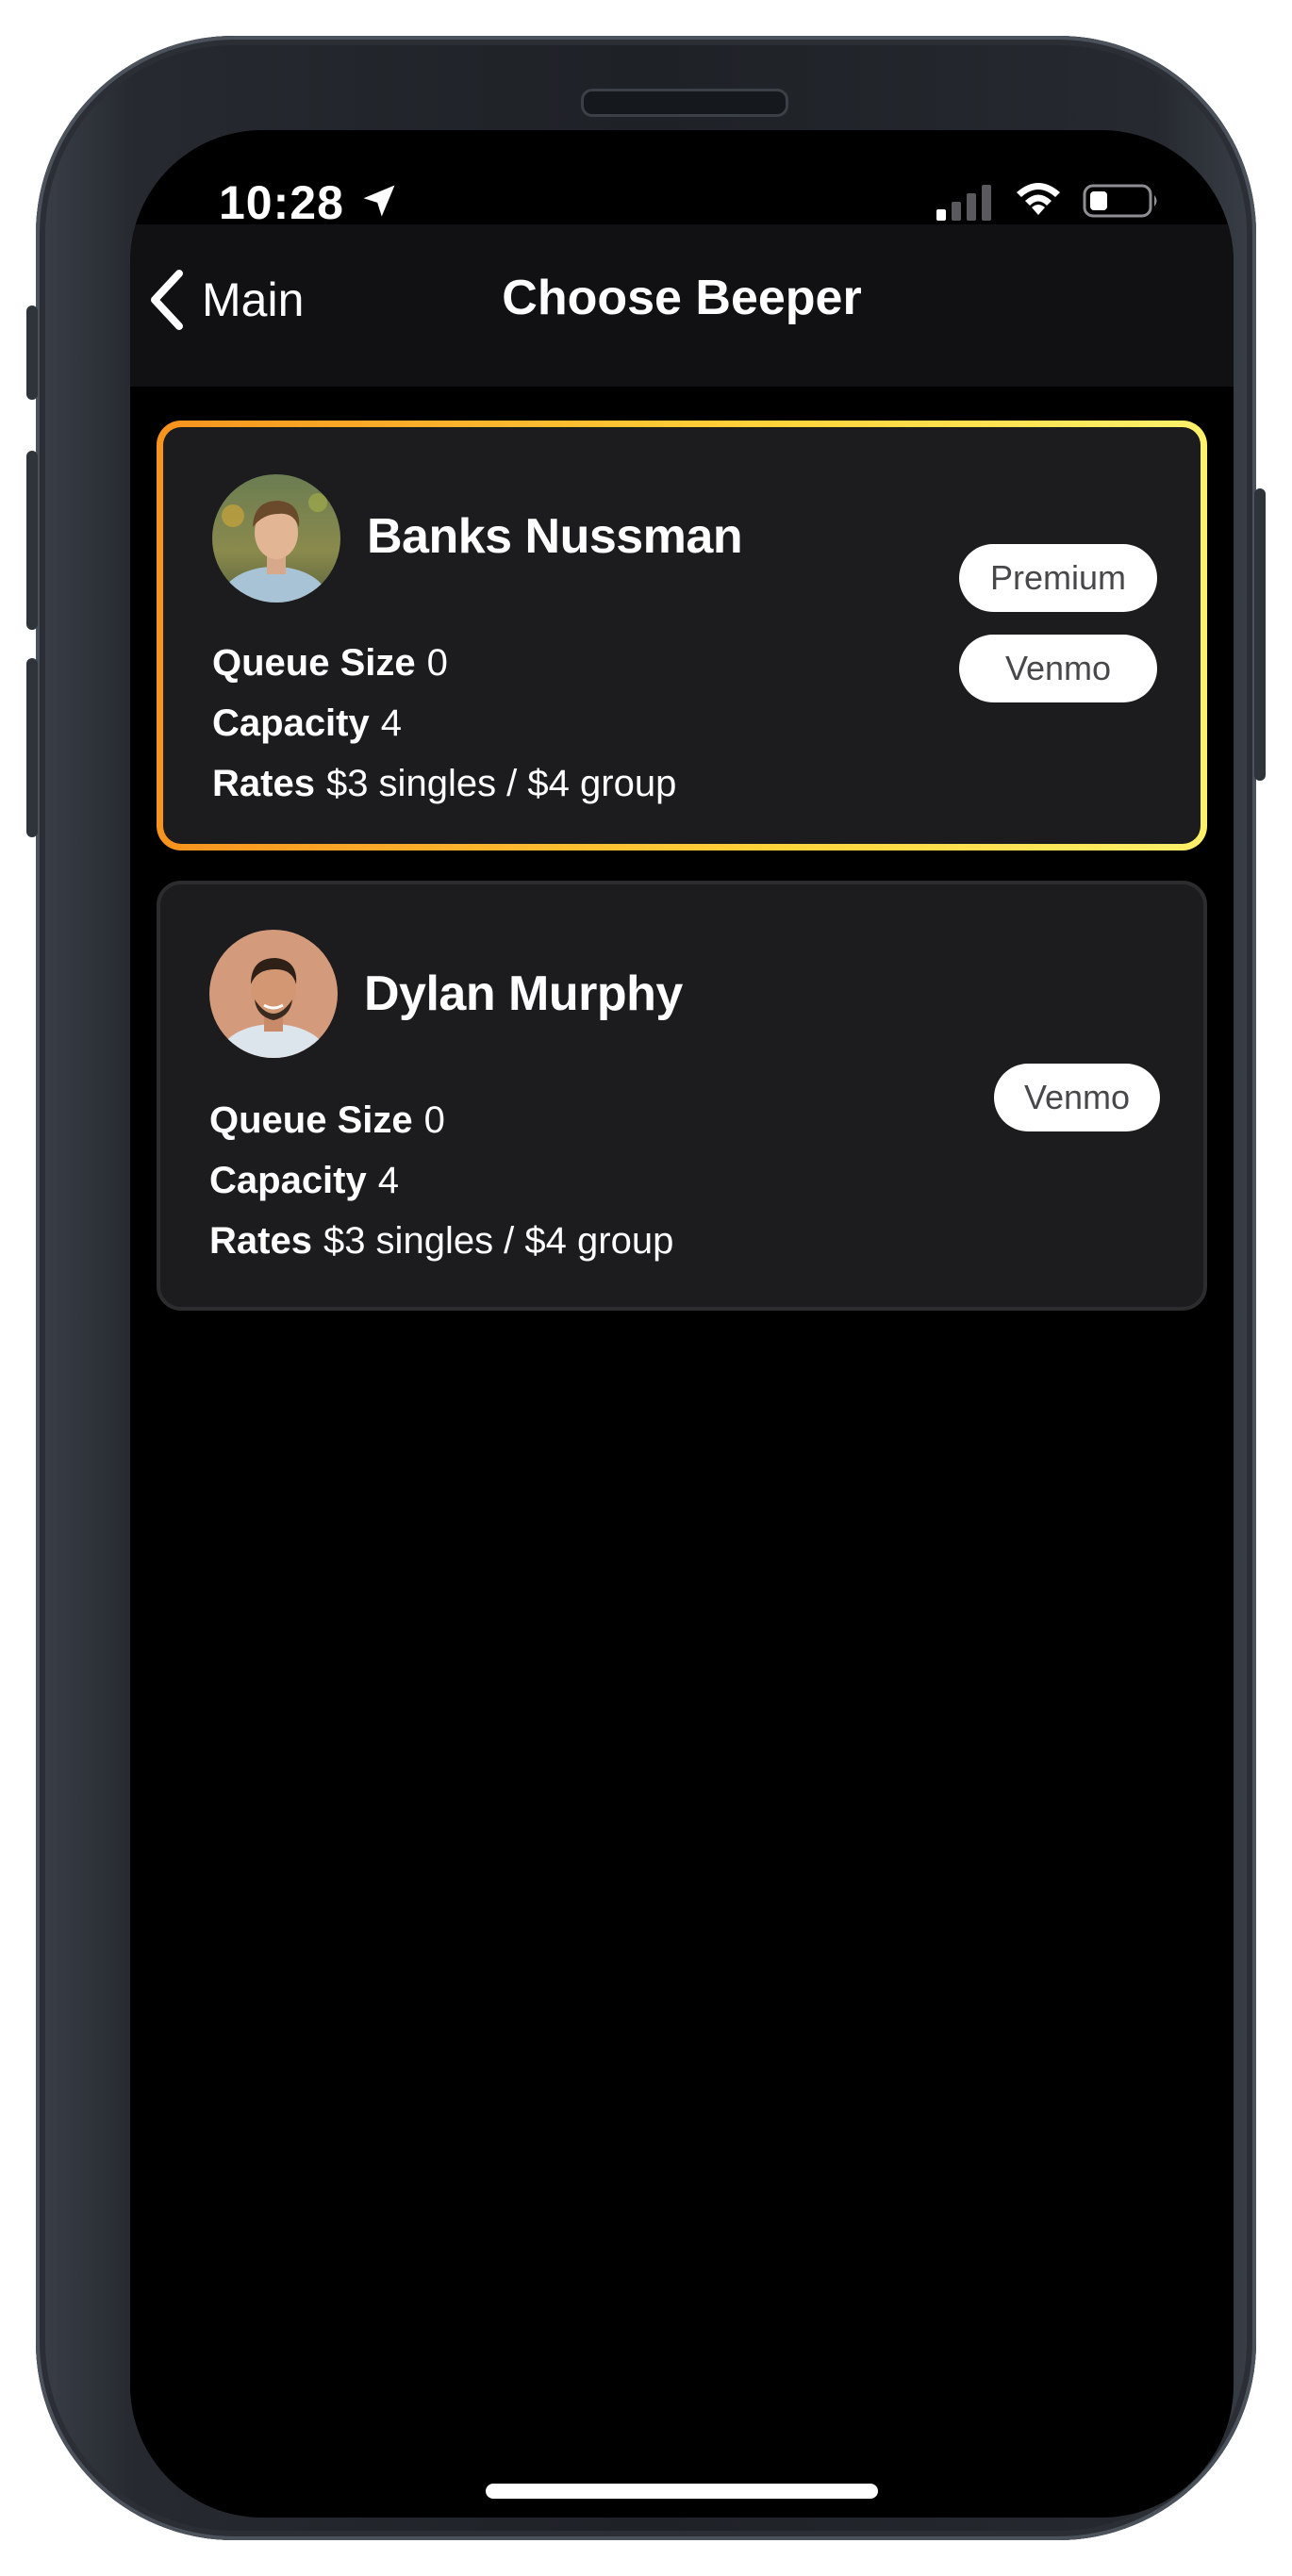  Describe the element at coordinates (281, 202) in the screenshot. I see `status-time: 10:28` at that location.